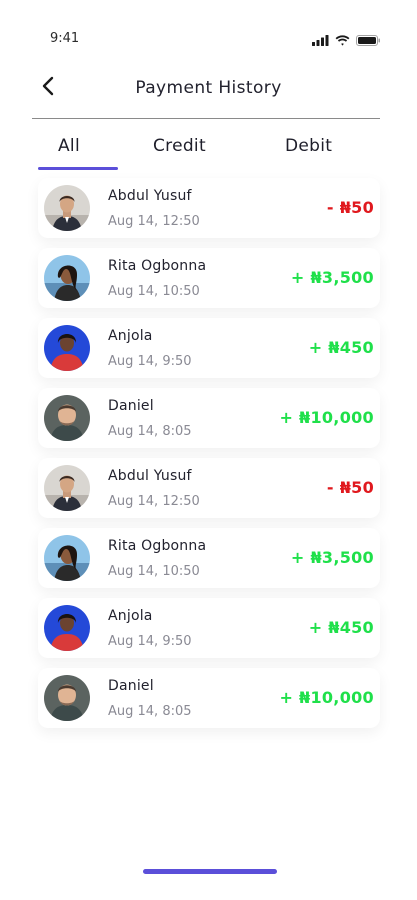  I want to click on header: Payment History, so click(208, 92).